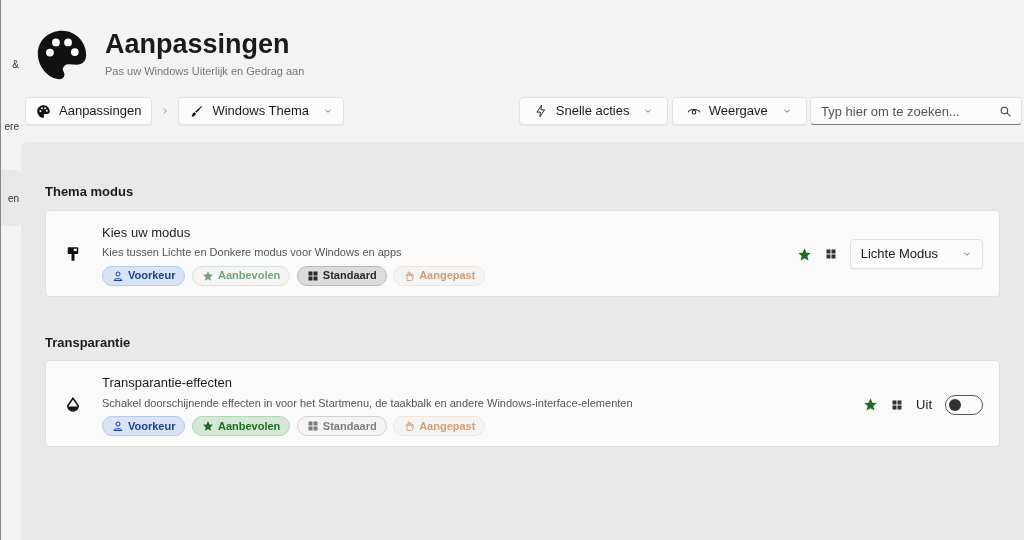 The width and height of the screenshot is (1024, 540). Describe the element at coordinates (197, 111) in the screenshot. I see `brush-icon` at that location.